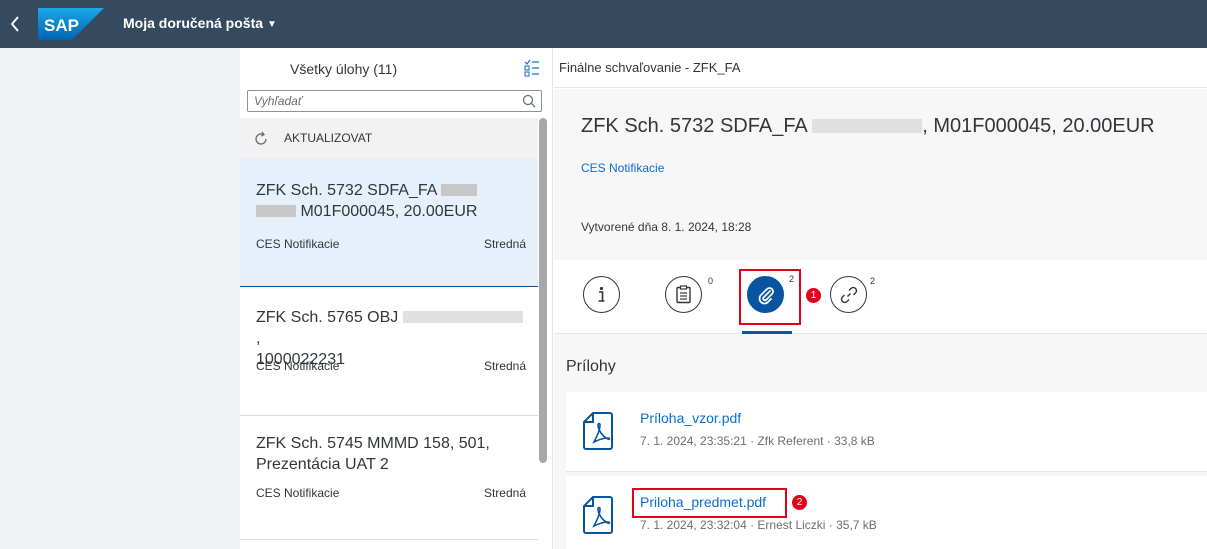 Image resolution: width=1207 pixels, height=549 pixels. I want to click on sap-logo-text: SAP, so click(61, 25).